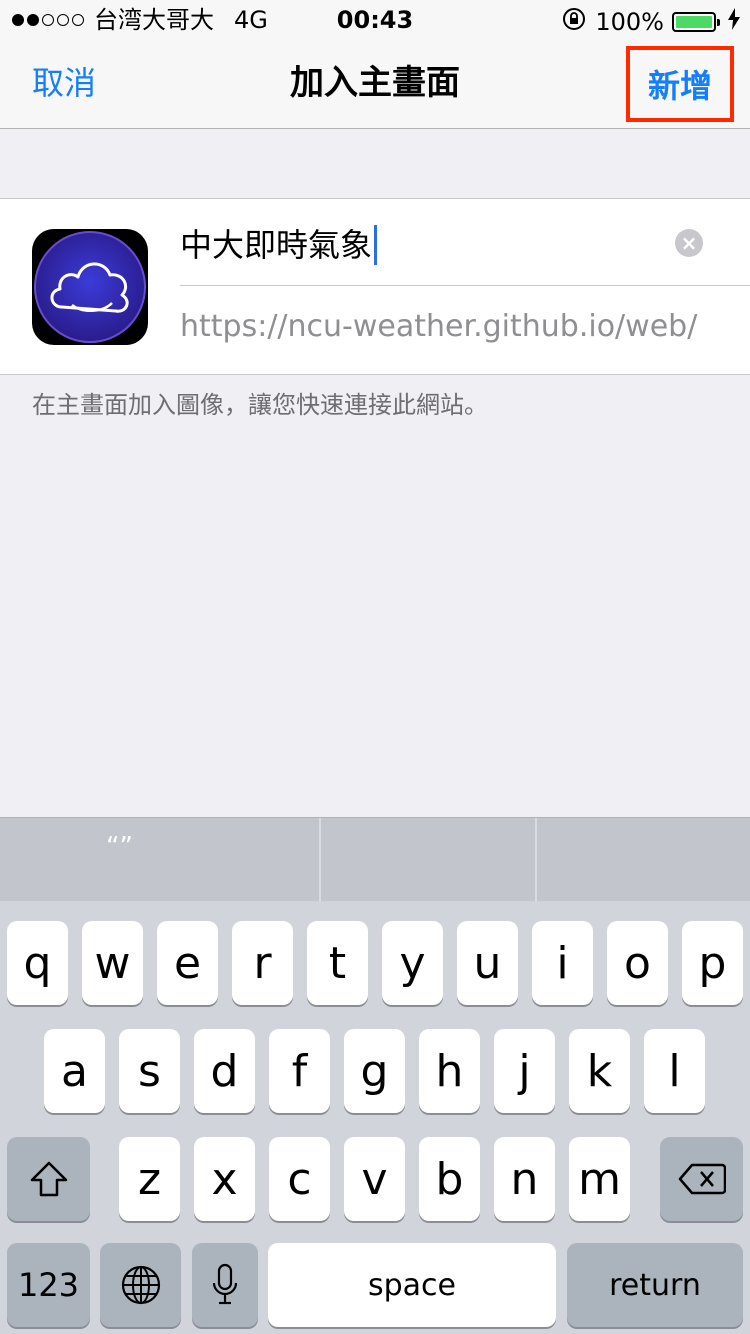  I want to click on key-q: q, so click(37, 963).